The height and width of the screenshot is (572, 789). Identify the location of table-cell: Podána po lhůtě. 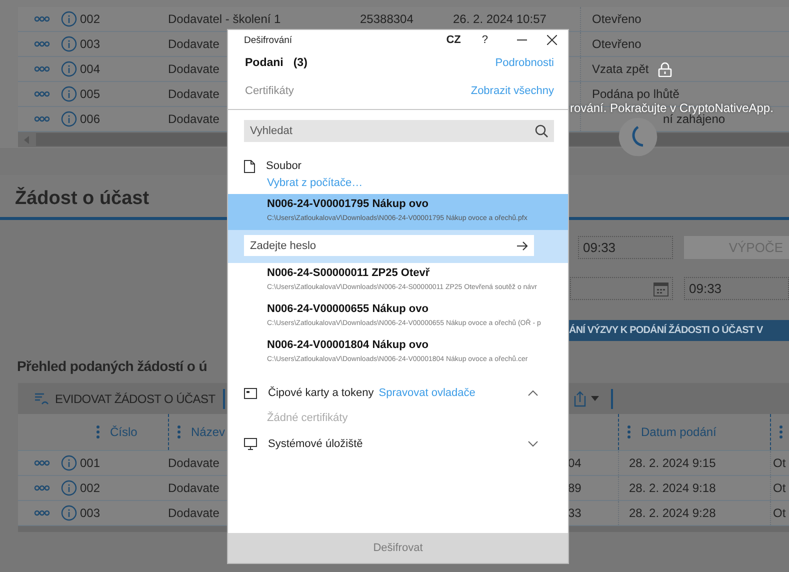
(636, 94).